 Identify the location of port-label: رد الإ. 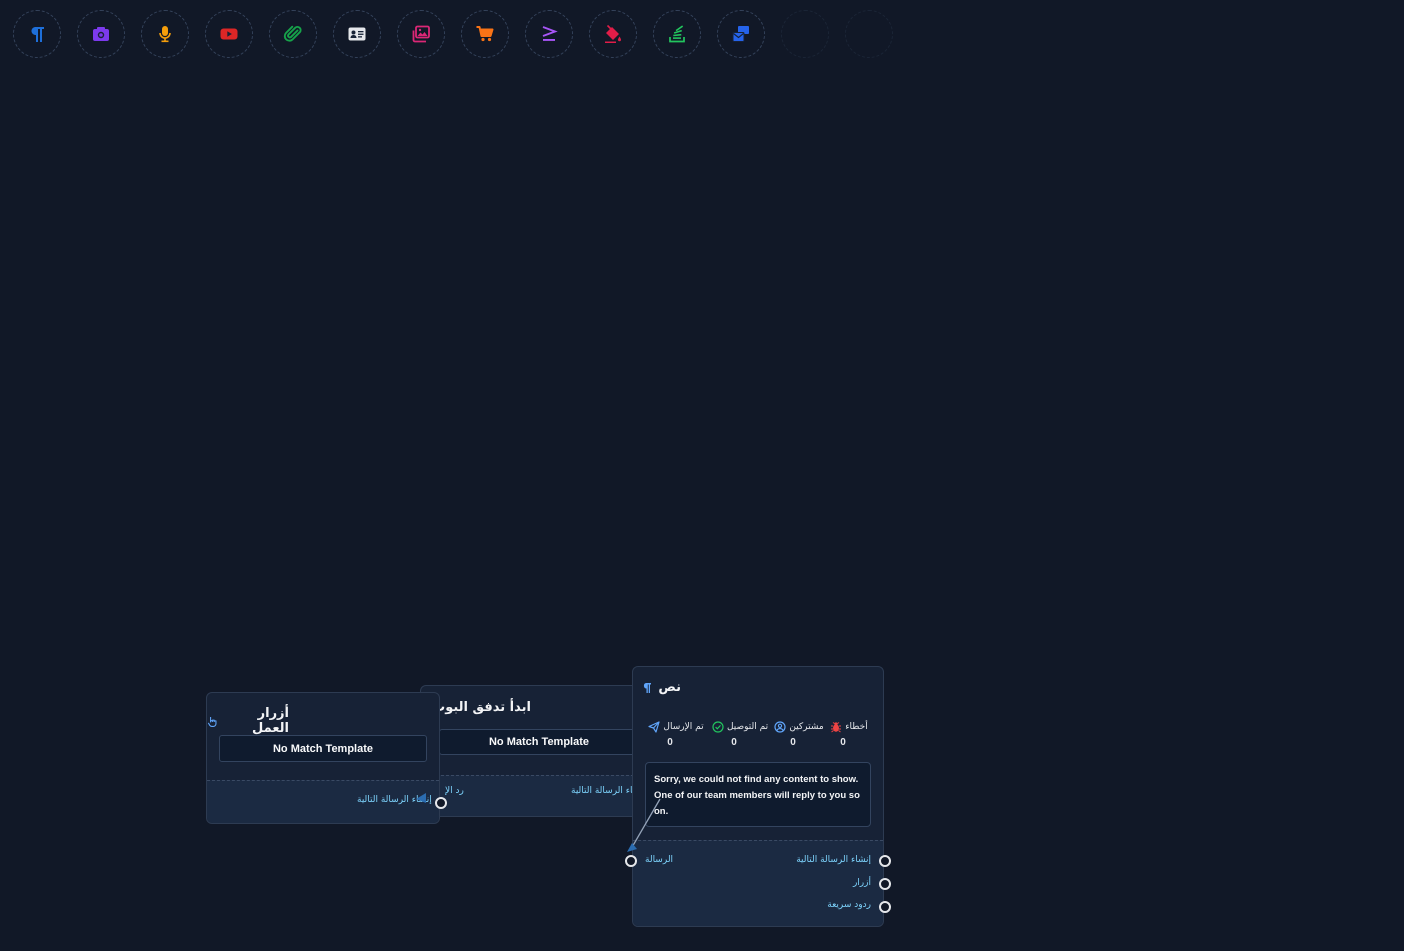
(454, 791).